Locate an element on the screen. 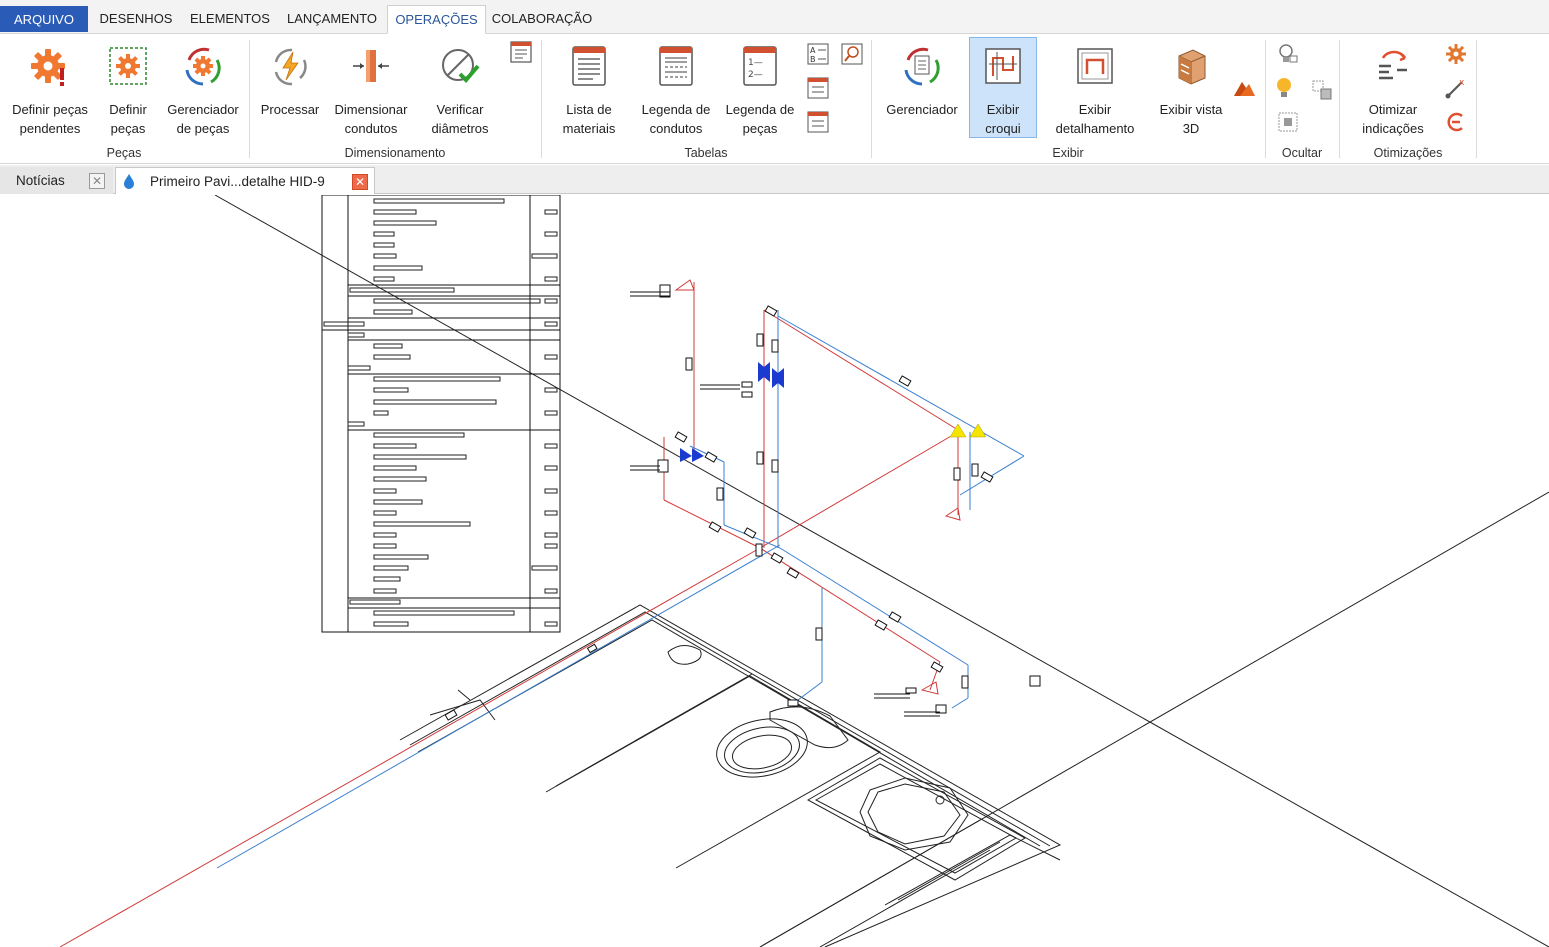 The height and width of the screenshot is (947, 1549). gear-icon is located at coordinates (1456, 54).